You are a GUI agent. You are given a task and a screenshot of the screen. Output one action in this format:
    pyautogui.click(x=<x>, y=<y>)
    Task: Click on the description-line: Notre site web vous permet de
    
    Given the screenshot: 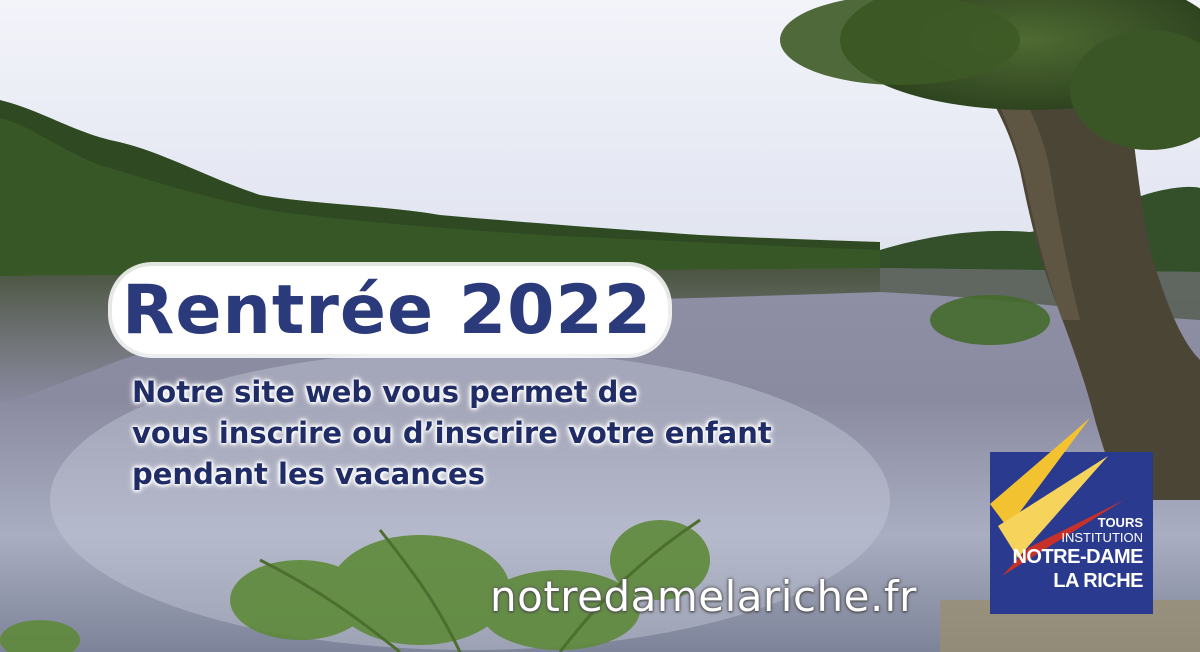 What is the action you would take?
    pyautogui.click(x=385, y=392)
    